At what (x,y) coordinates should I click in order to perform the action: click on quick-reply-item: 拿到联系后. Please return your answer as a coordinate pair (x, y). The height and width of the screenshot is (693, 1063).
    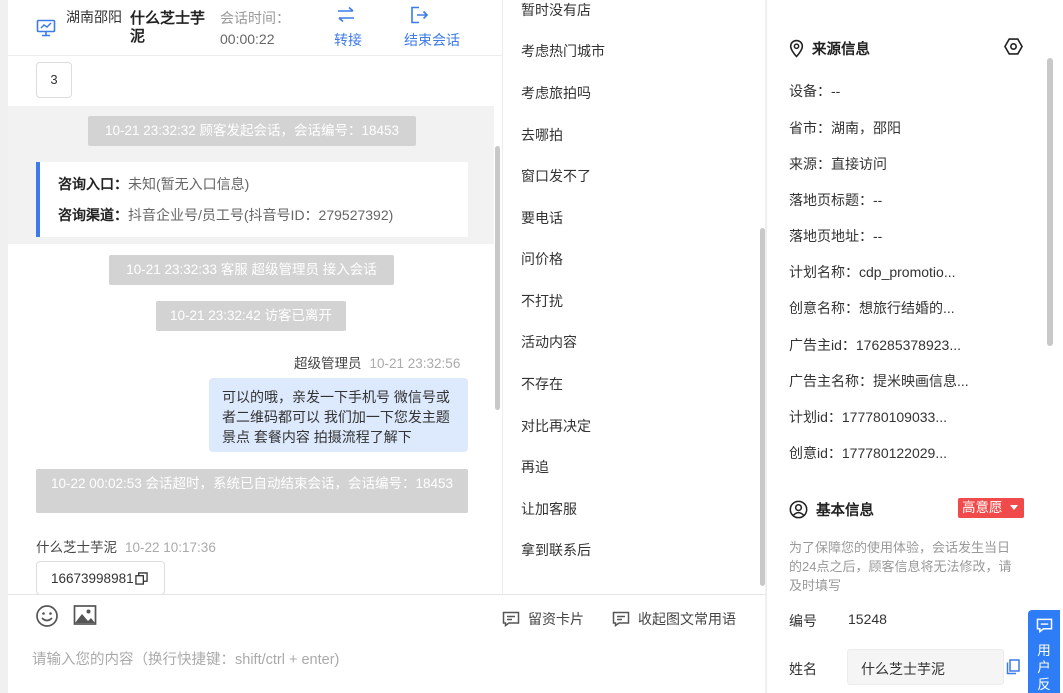
    Looking at the image, I should click on (556, 550).